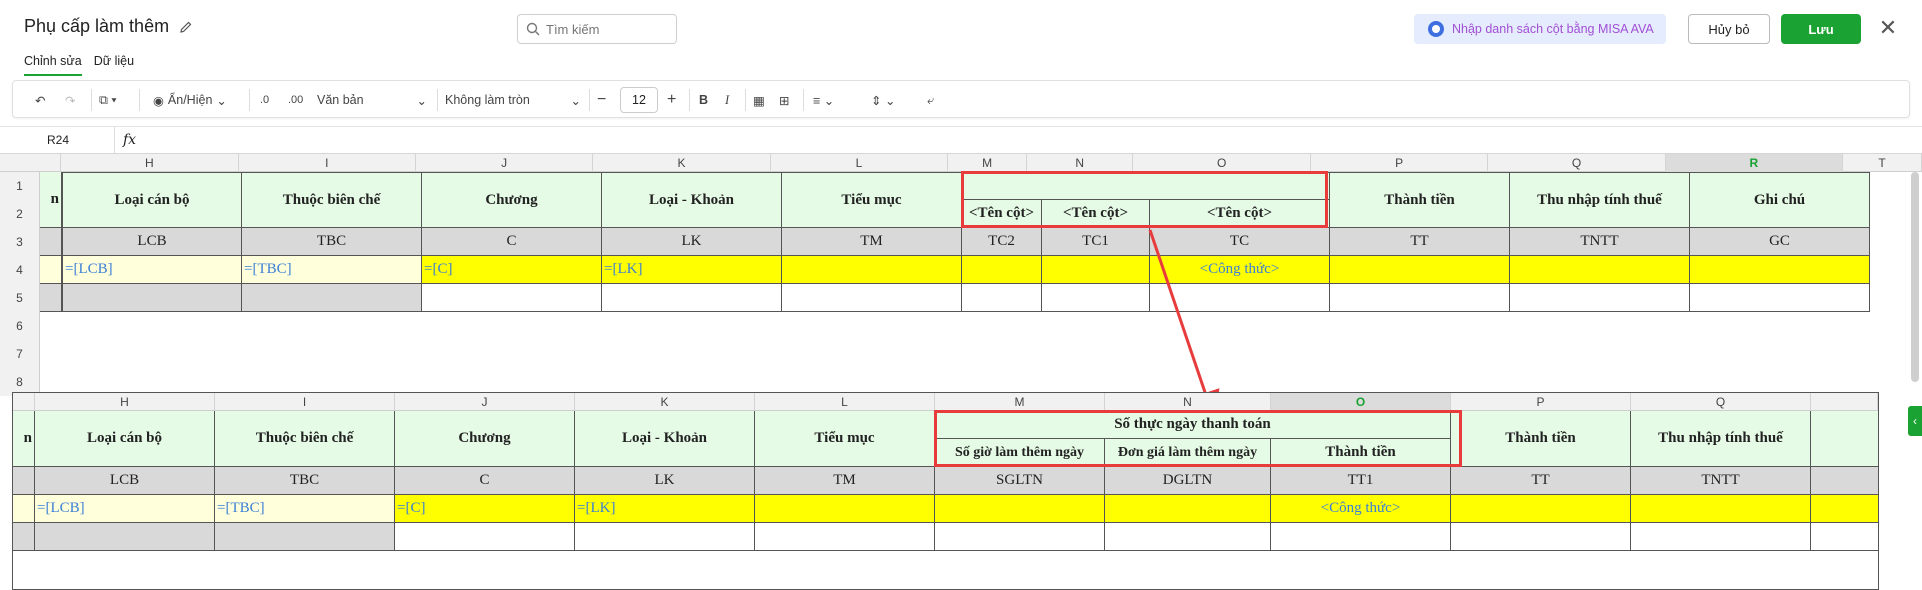 The image size is (1922, 590). I want to click on header-cell-j: Chương, so click(485, 439).